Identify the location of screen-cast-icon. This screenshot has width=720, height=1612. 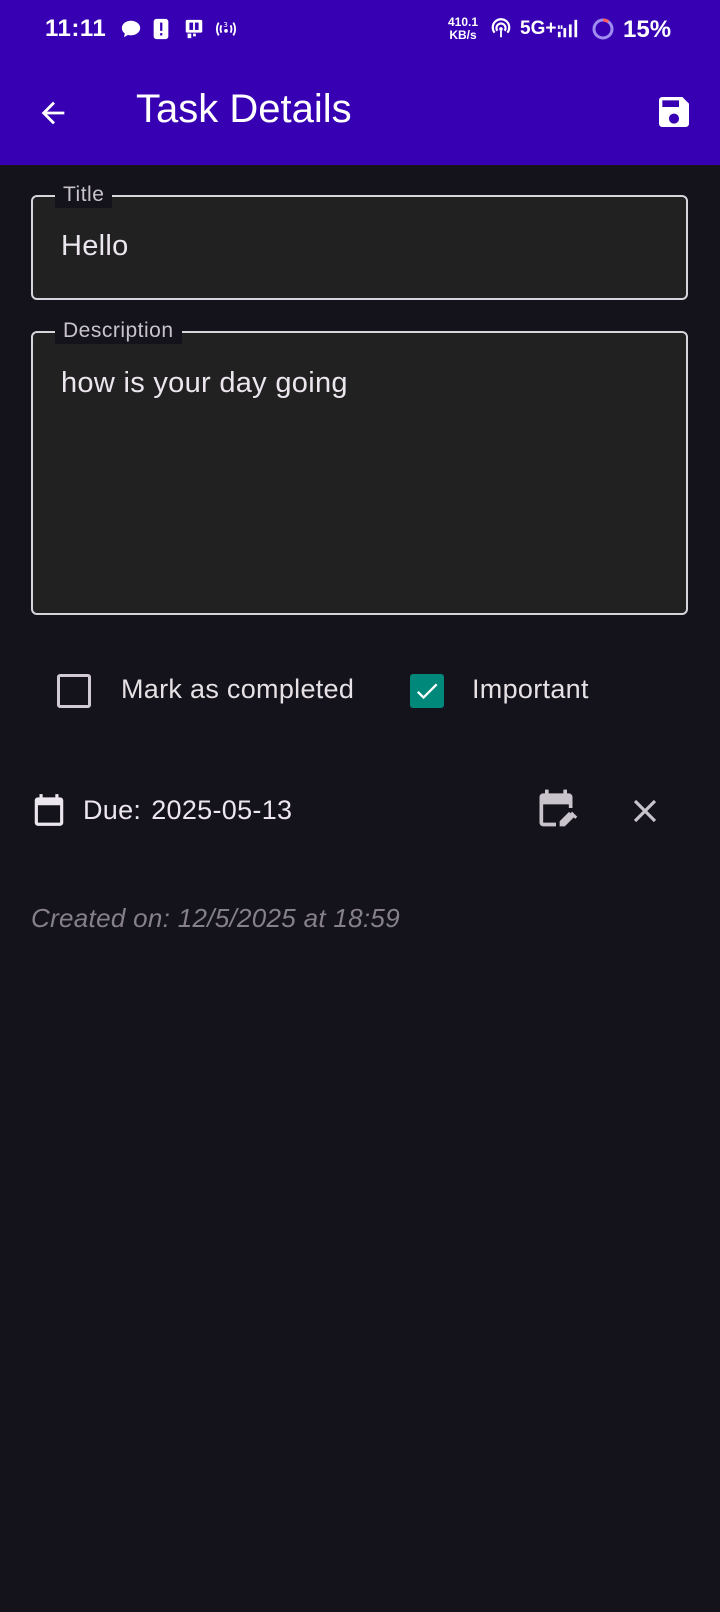
(194, 29).